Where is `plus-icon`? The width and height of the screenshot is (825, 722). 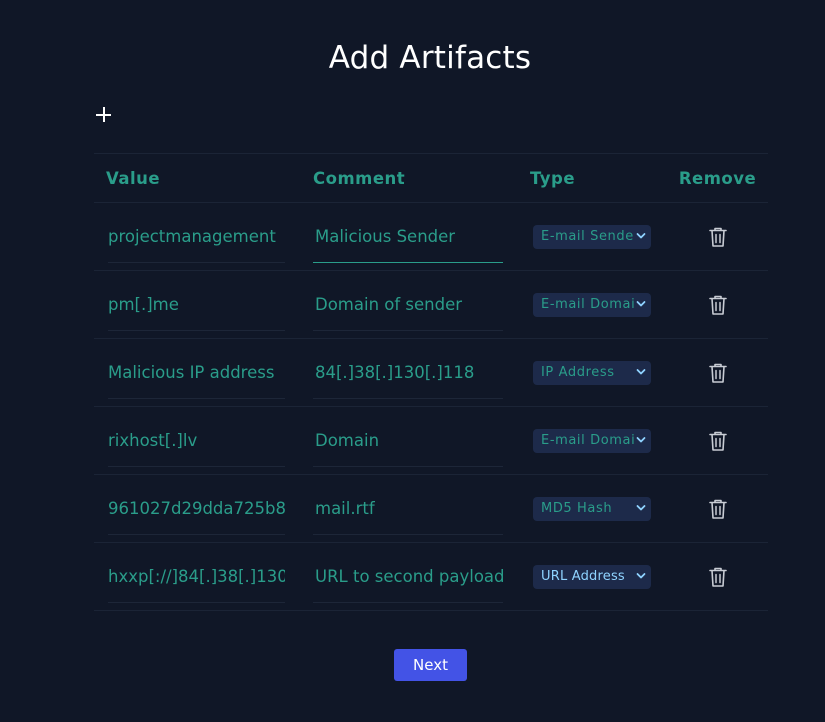
plus-icon is located at coordinates (104, 114).